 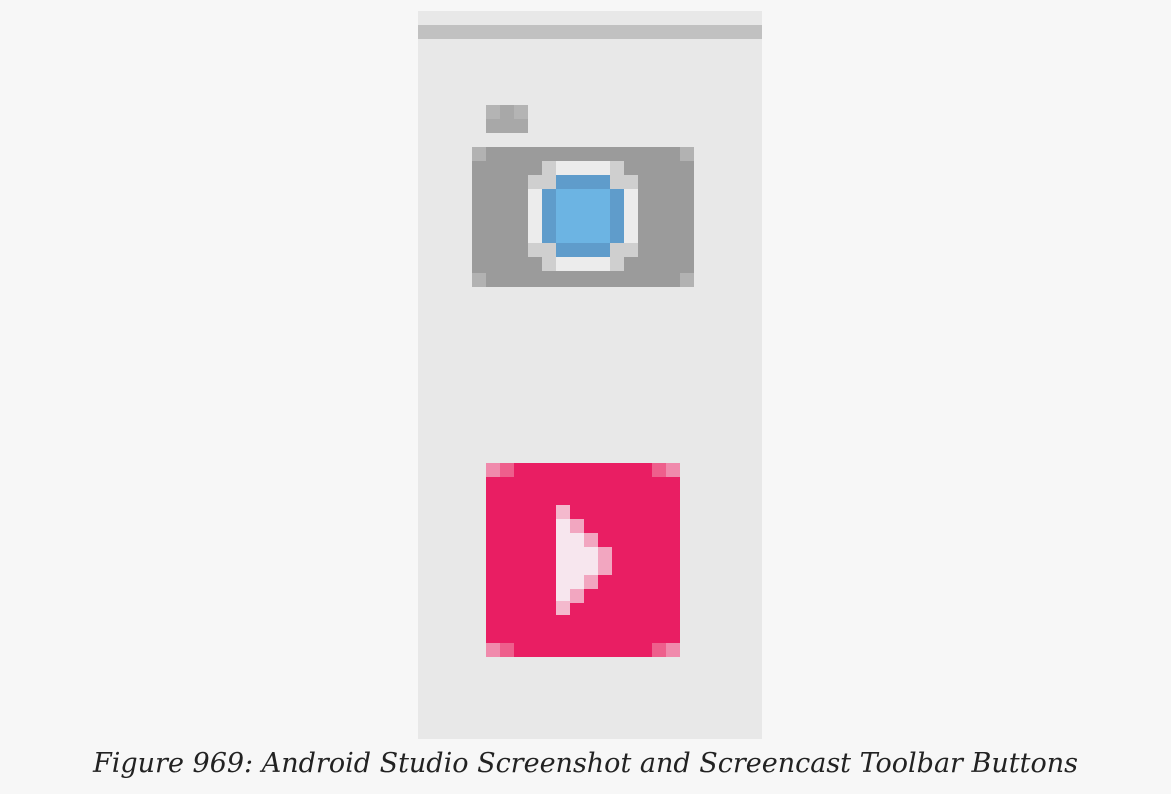 I want to click on screencast-button, so click(x=583, y=560).